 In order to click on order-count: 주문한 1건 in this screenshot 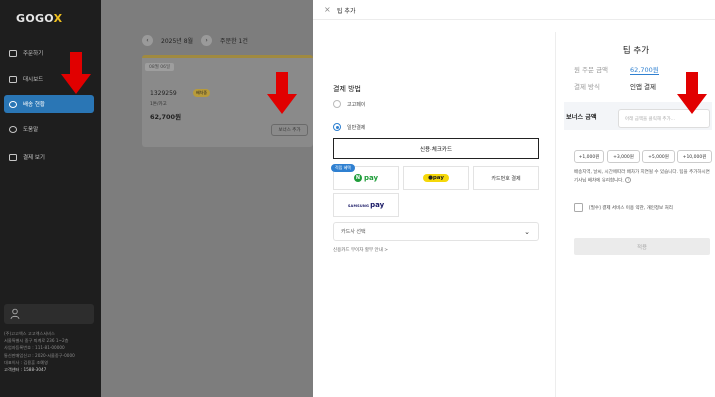, I will do `click(234, 41)`.